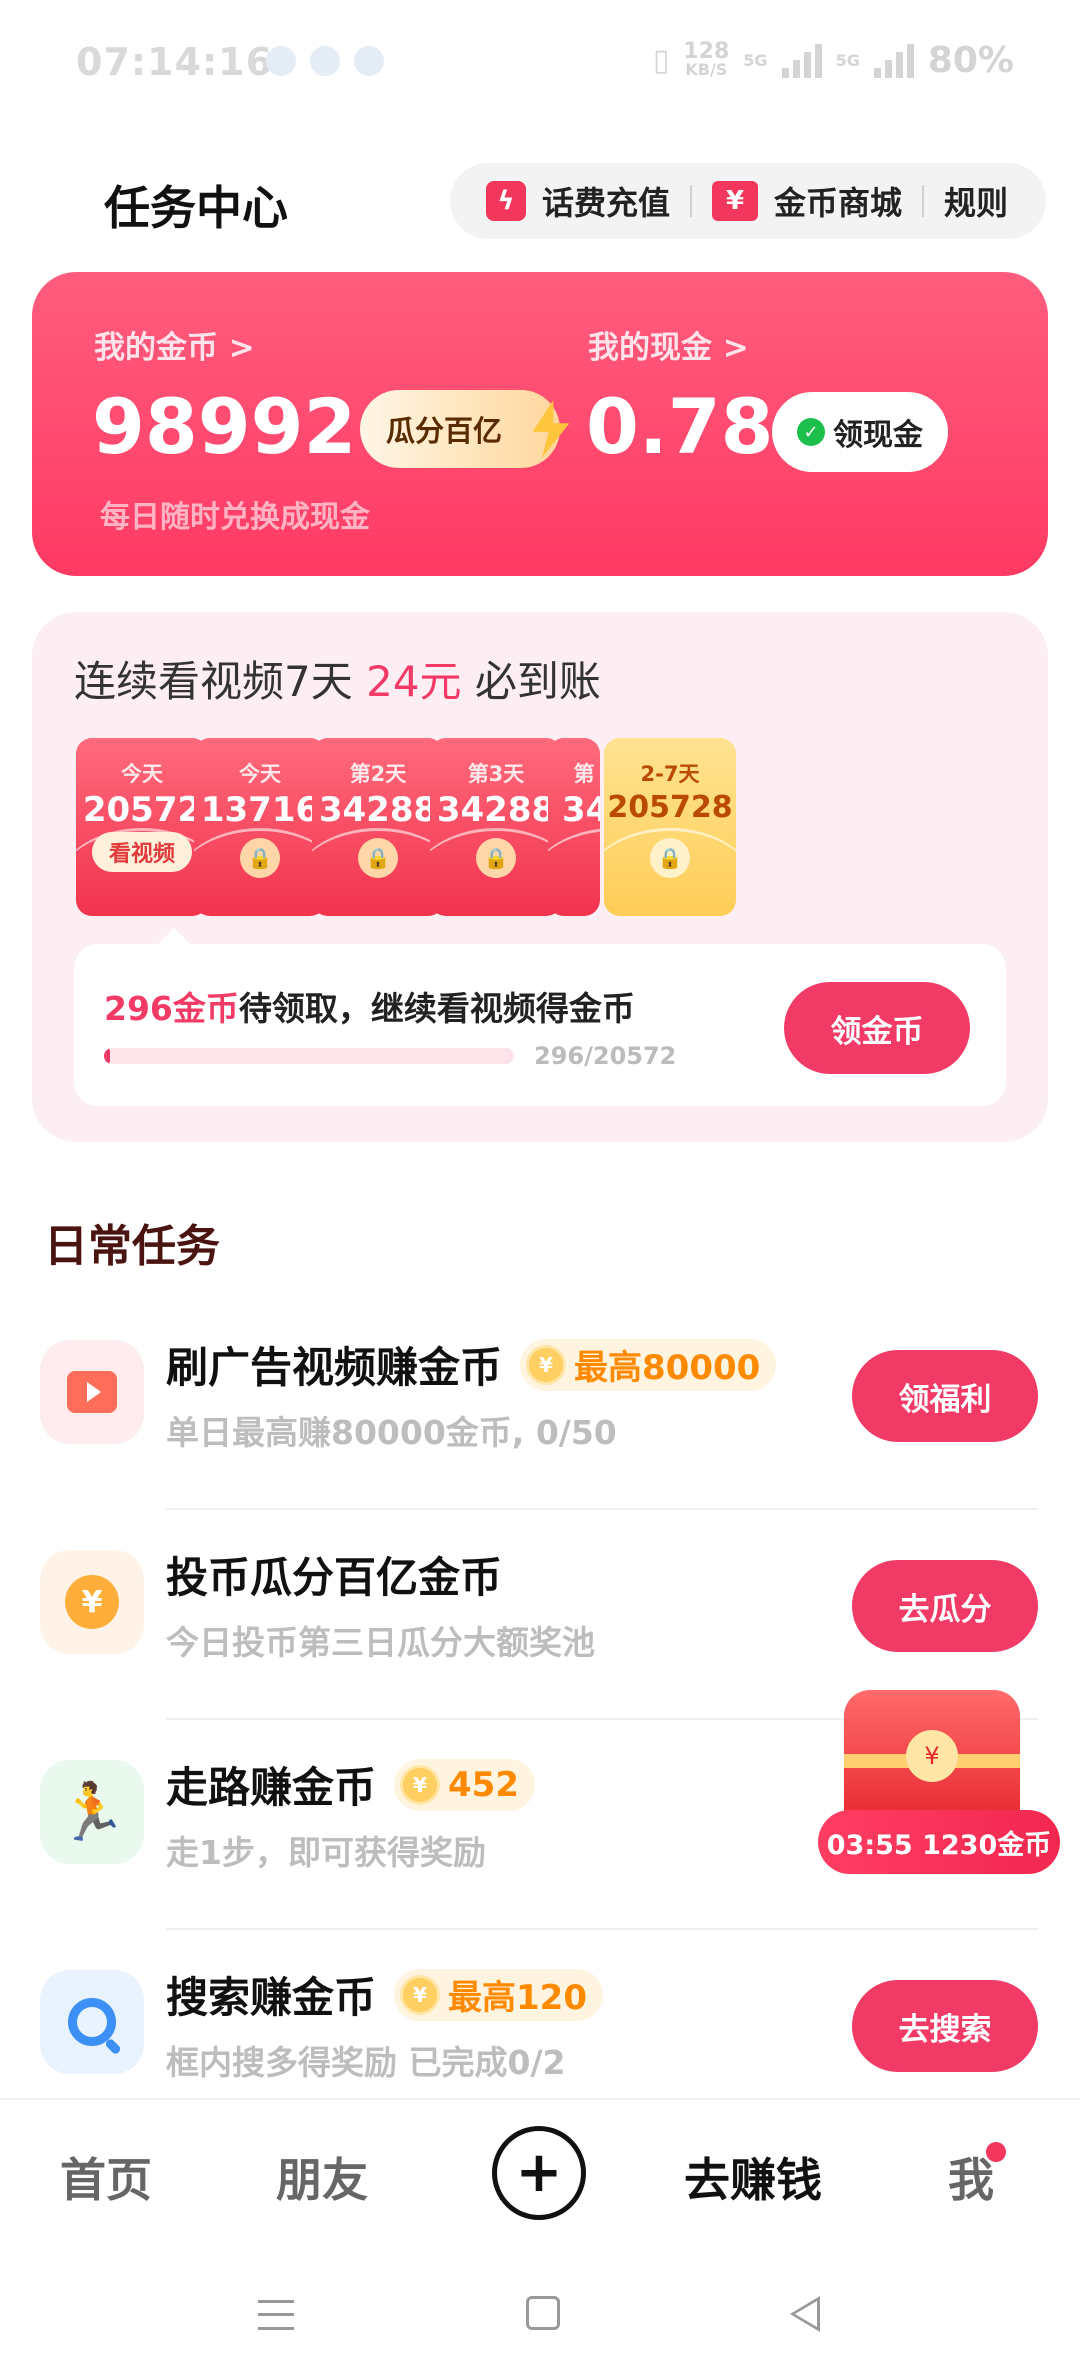 The image size is (1080, 2376). I want to click on go-guafen-button: 去瓜分, so click(945, 1606).